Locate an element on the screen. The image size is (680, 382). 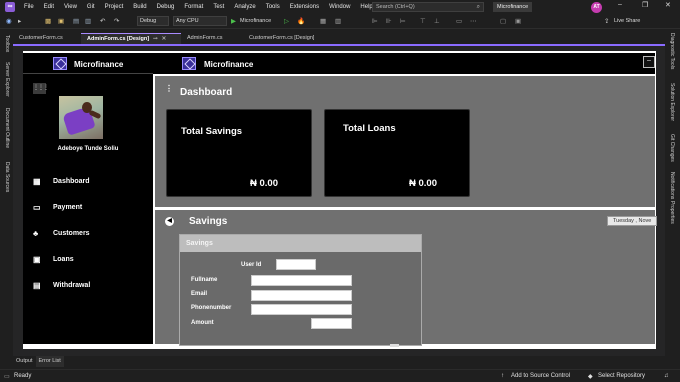
close-window-icon: ✕ is located at coordinates (668, 5).